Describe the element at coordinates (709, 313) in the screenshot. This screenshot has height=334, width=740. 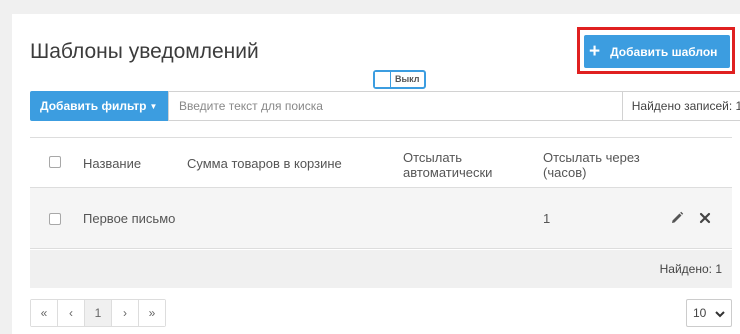
I see `page-size-select: 10` at that location.